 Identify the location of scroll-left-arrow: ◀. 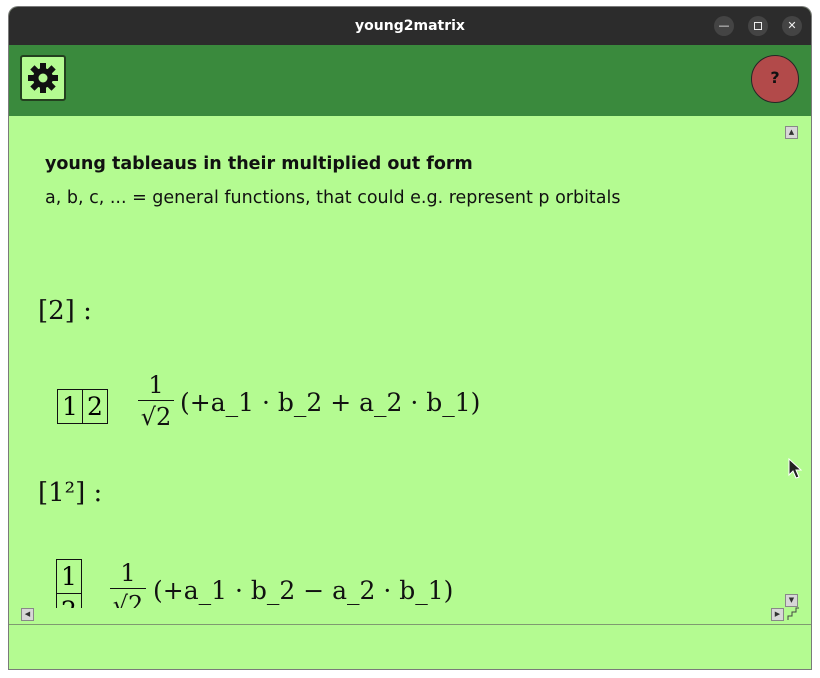
(27, 614).